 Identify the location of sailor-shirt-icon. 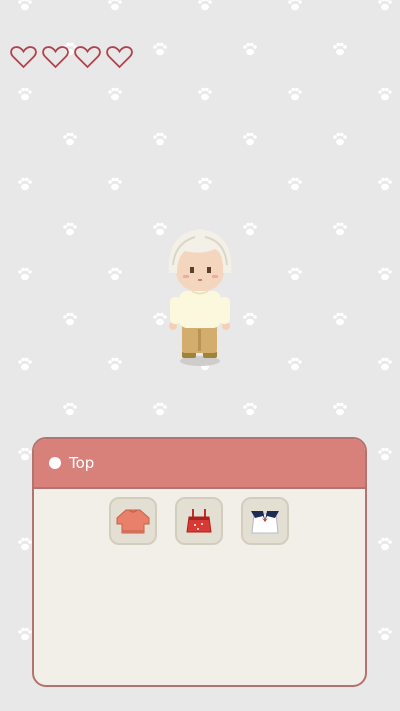
(265, 522).